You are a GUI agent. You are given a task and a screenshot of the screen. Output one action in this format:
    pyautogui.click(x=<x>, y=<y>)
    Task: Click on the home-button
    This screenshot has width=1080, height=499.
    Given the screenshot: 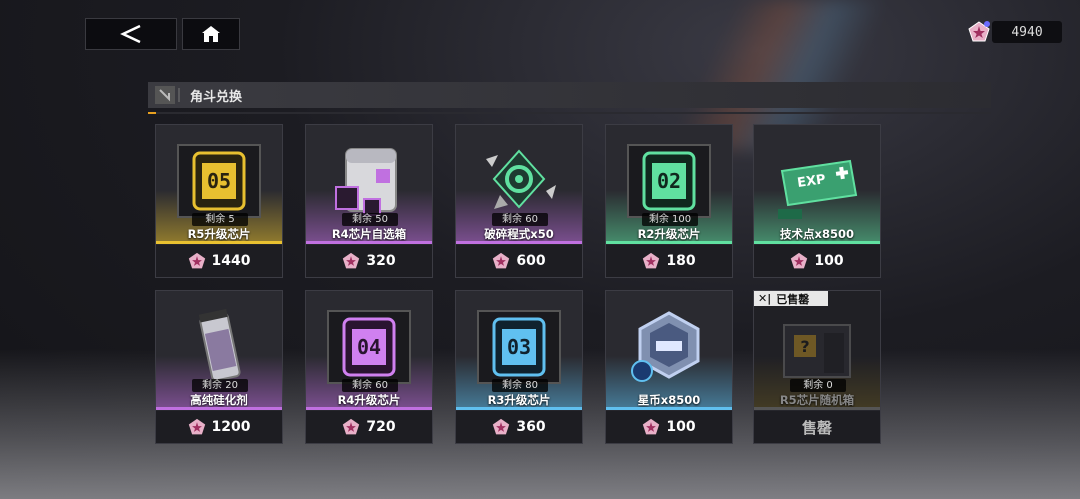 What is the action you would take?
    pyautogui.click(x=211, y=34)
    